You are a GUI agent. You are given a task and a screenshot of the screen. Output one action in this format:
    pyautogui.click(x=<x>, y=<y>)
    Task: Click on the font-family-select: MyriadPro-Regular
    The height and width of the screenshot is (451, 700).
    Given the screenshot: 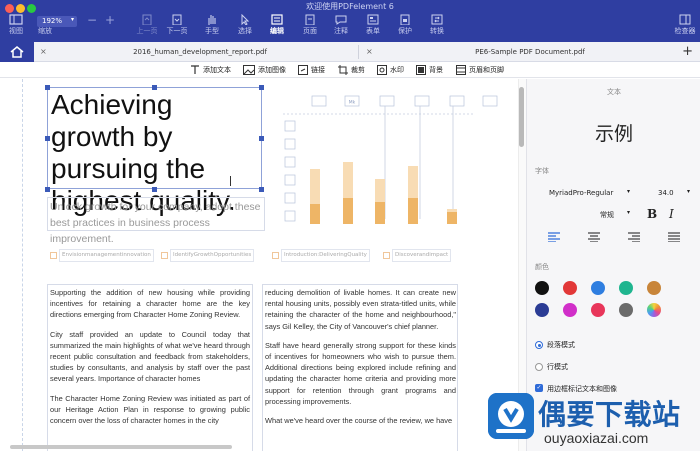 What is the action you would take?
    pyautogui.click(x=581, y=193)
    